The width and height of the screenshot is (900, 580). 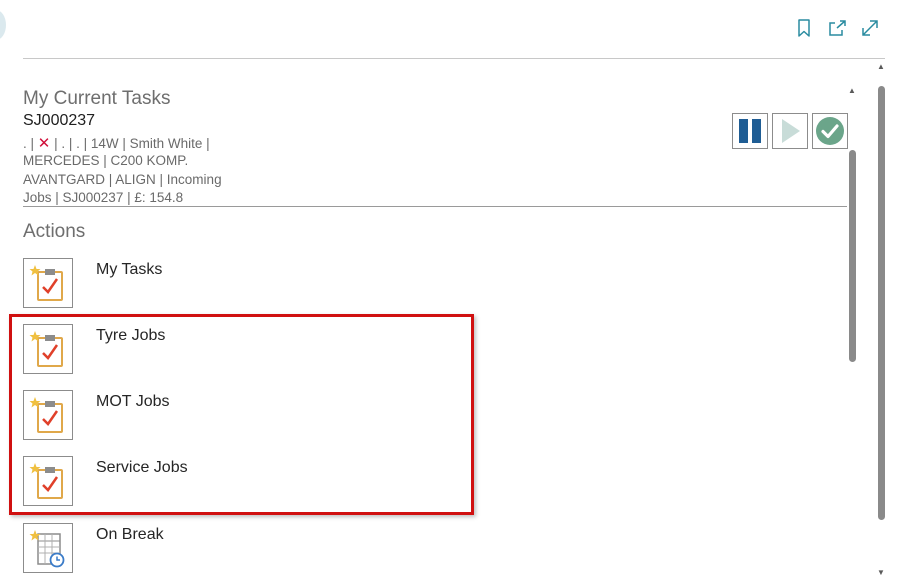 I want to click on check-circle-icon, so click(x=830, y=131).